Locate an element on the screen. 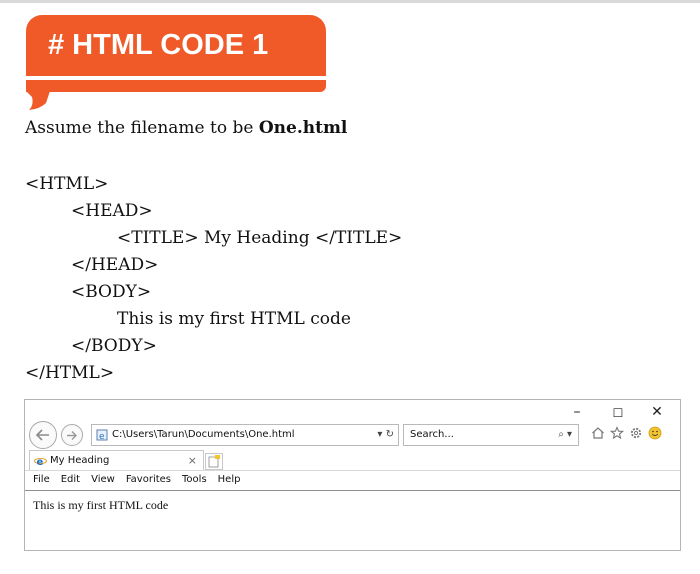 The height and width of the screenshot is (574, 700). new-tab-button is located at coordinates (214, 461).